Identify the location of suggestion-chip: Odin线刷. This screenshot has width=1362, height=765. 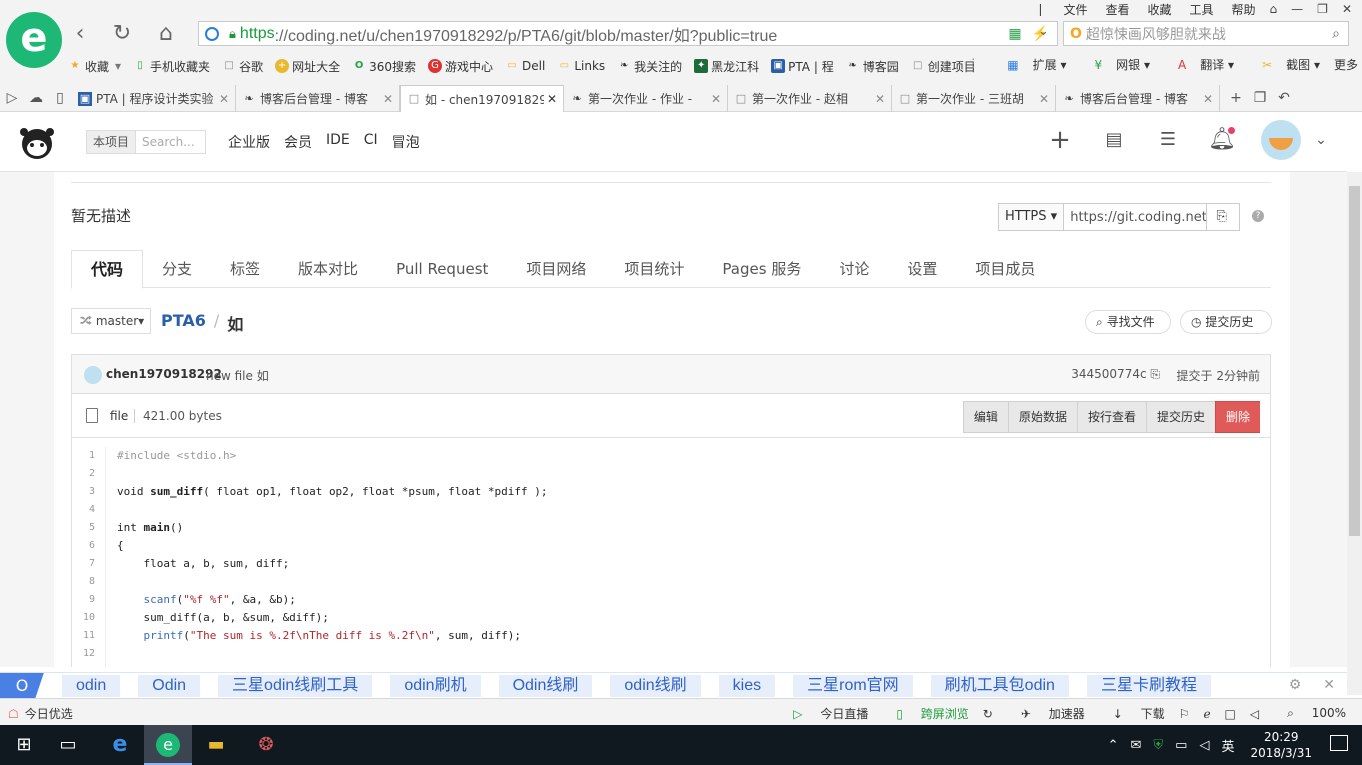
(545, 685).